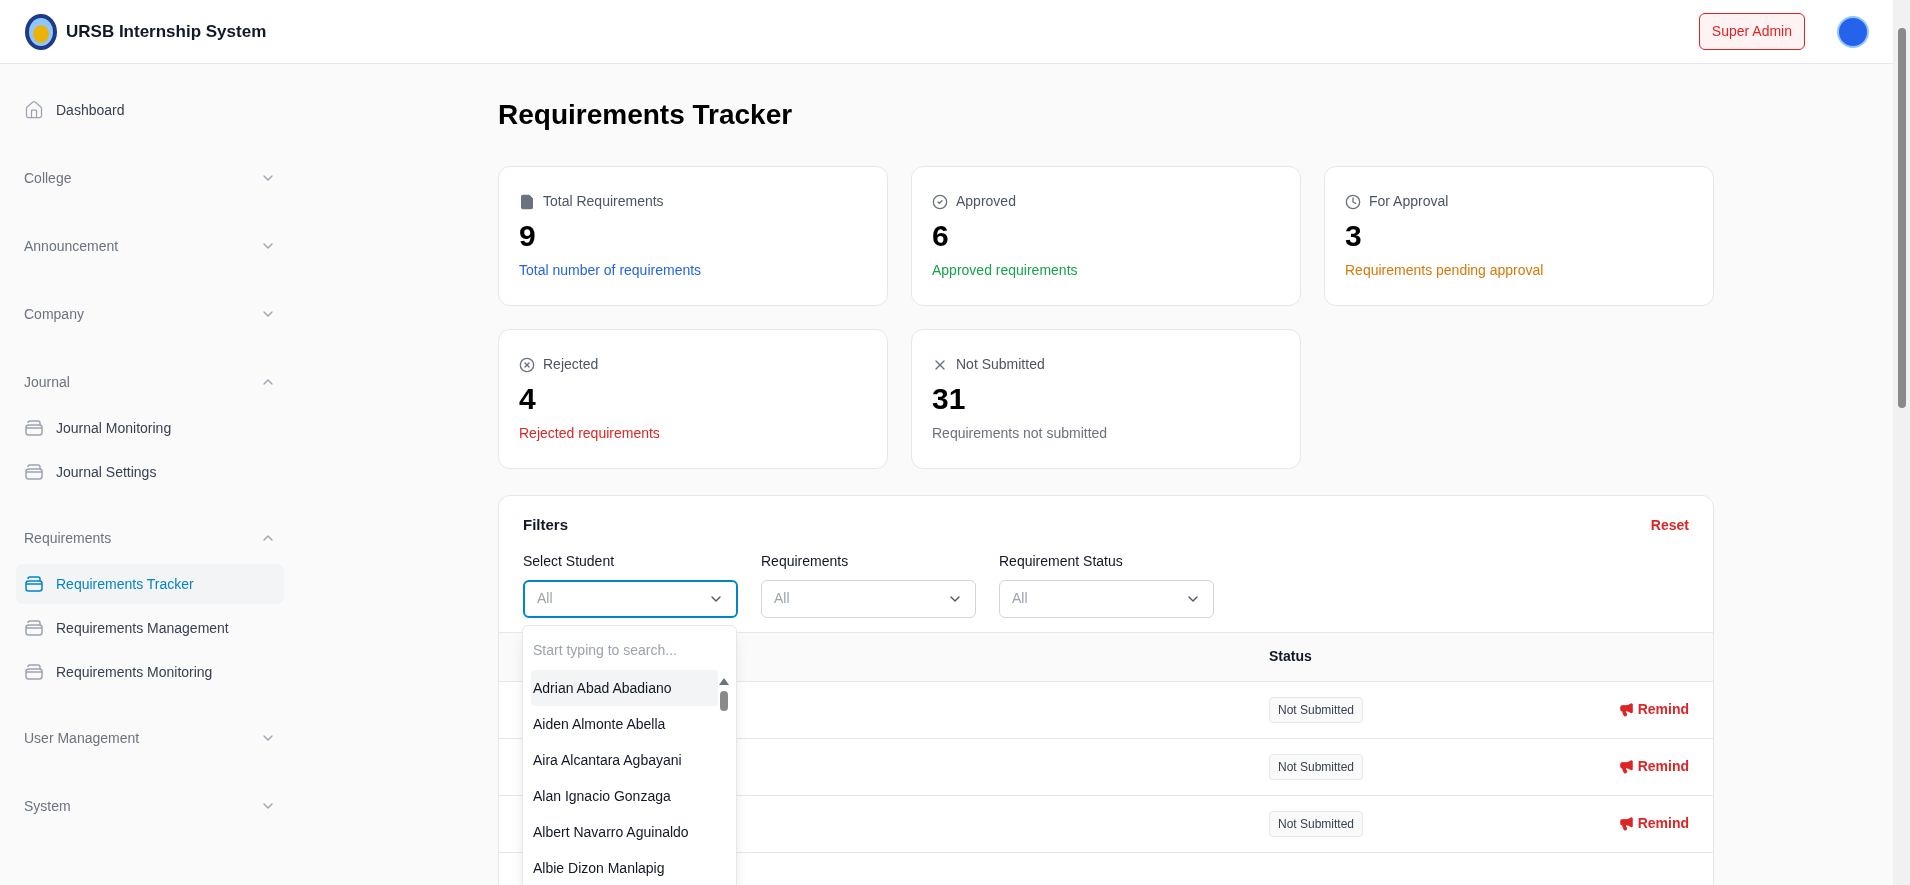 Image resolution: width=1910 pixels, height=885 pixels. Describe the element at coordinates (41, 31) in the screenshot. I see `logo-icon` at that location.